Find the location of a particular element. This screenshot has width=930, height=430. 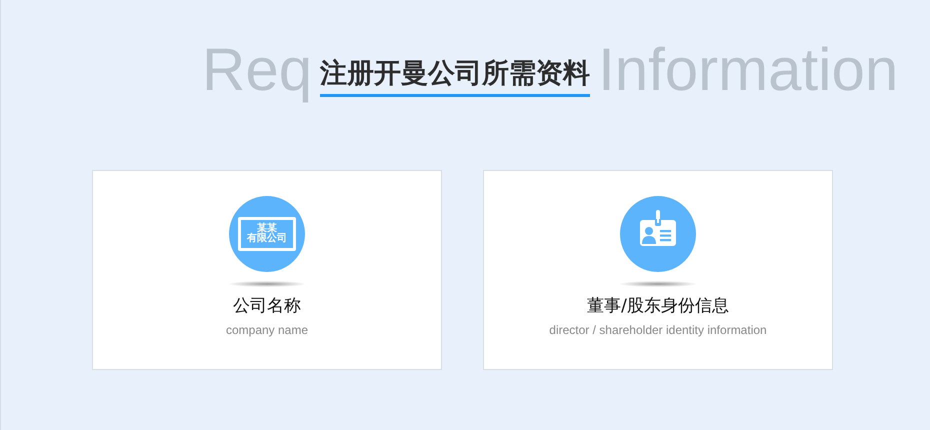

icon-label: 有限公司 is located at coordinates (267, 239).